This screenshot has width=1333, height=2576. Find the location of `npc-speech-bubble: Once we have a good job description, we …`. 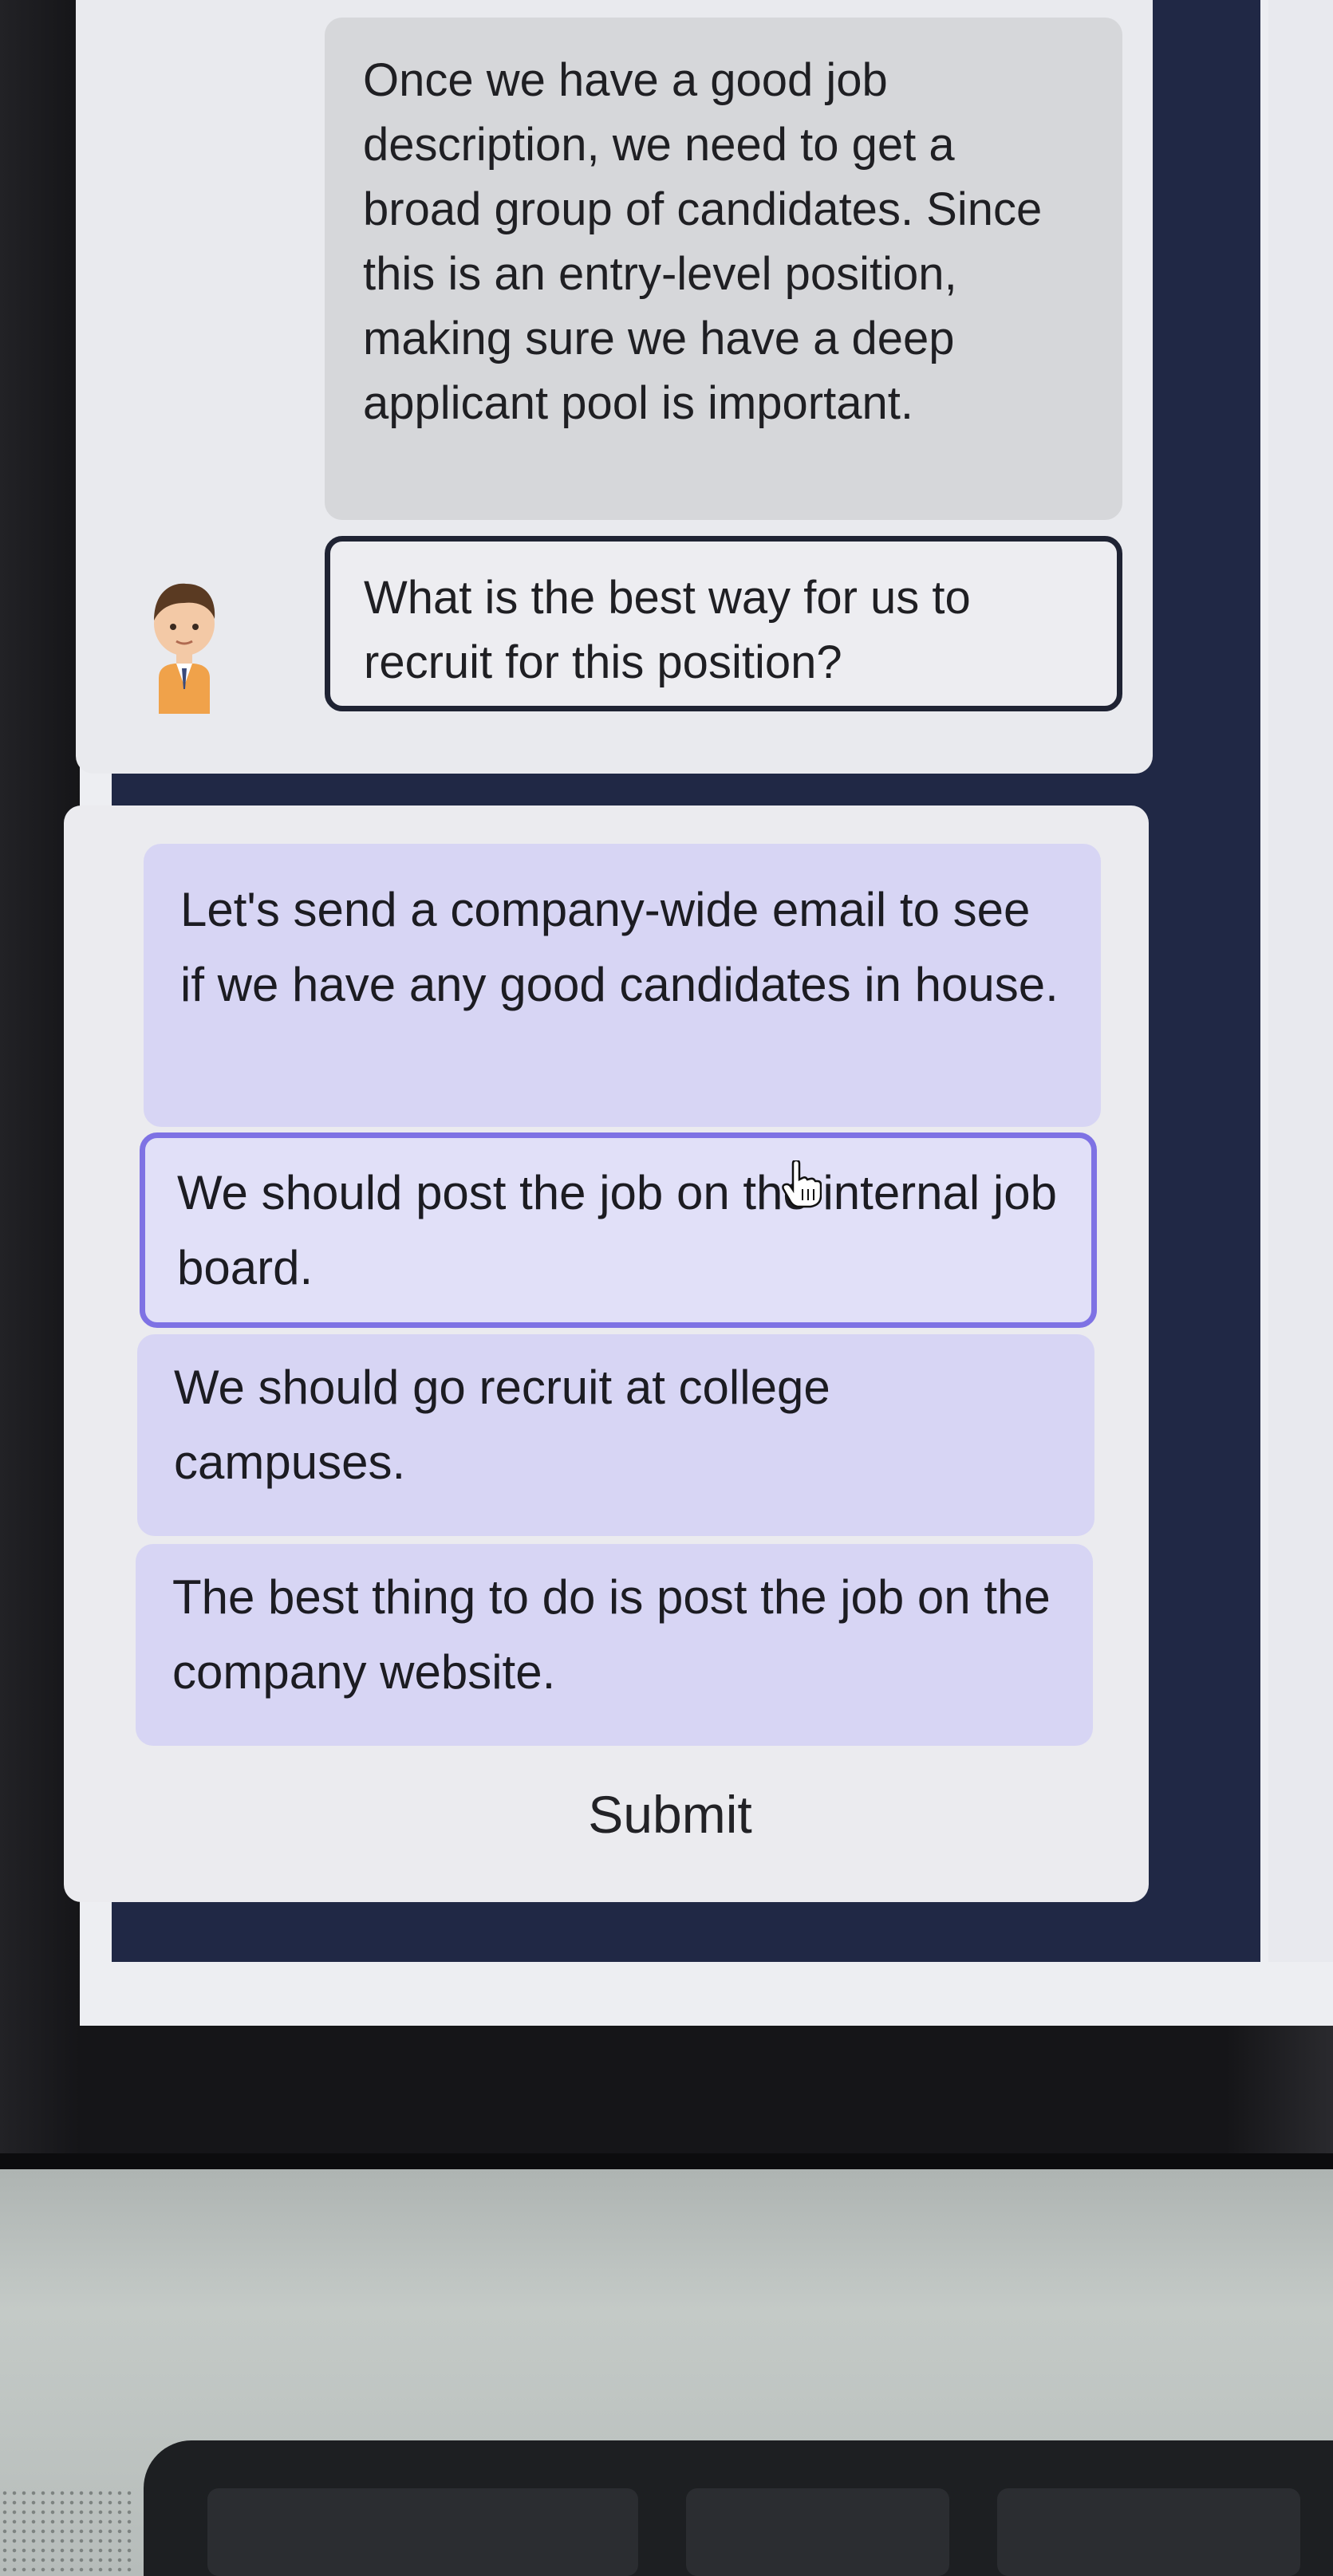

npc-speech-bubble: Once we have a good job description, we … is located at coordinates (724, 269).